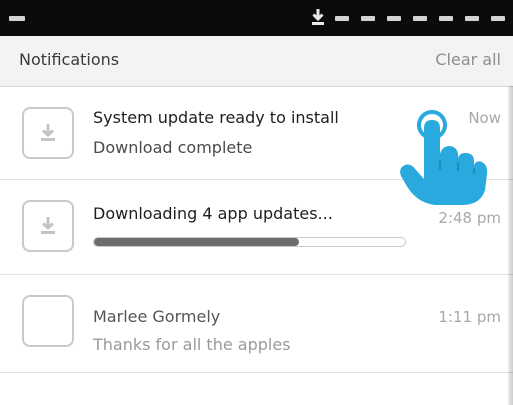  Describe the element at coordinates (69, 59) in the screenshot. I see `page-title: Notifications` at that location.